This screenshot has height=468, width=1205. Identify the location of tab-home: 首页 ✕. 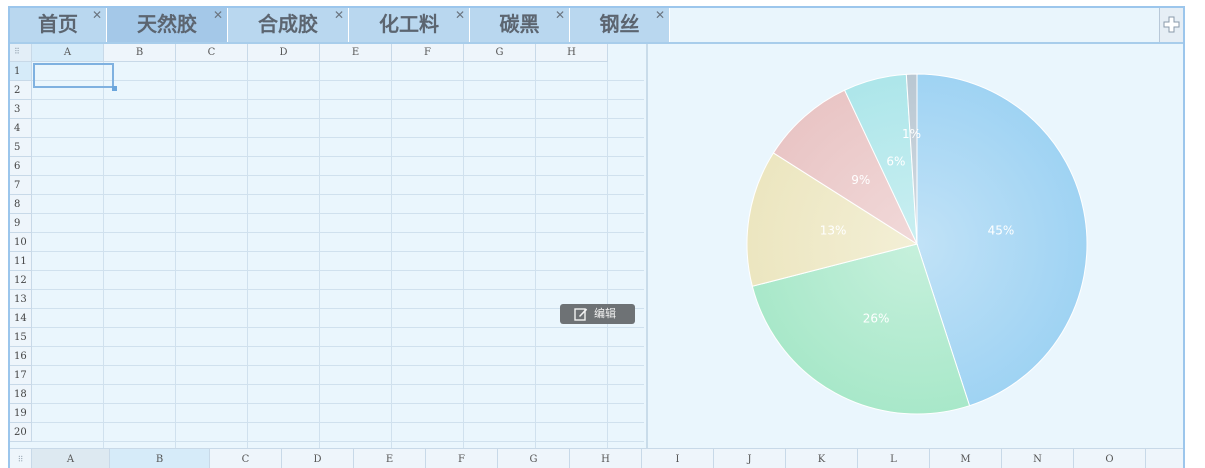
(58, 25).